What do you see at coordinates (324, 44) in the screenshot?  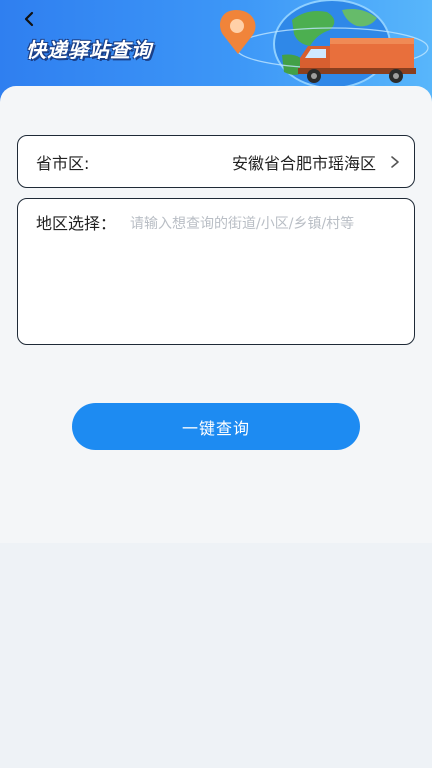 I see `delivery-illustration` at bounding box center [324, 44].